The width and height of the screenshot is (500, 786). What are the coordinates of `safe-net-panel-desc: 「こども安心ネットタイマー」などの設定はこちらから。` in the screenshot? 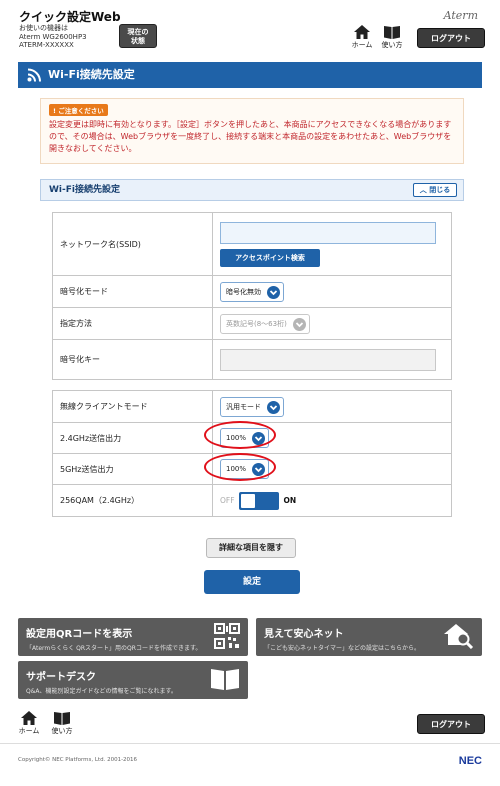 It's located at (342, 648).